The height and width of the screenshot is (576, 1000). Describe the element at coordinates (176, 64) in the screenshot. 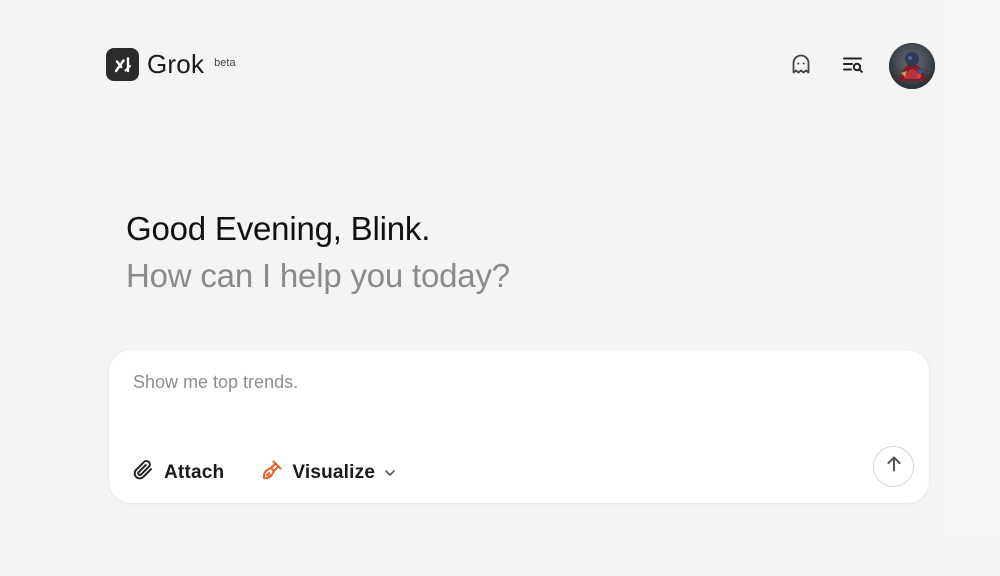

I see `brand-name: Grok` at that location.